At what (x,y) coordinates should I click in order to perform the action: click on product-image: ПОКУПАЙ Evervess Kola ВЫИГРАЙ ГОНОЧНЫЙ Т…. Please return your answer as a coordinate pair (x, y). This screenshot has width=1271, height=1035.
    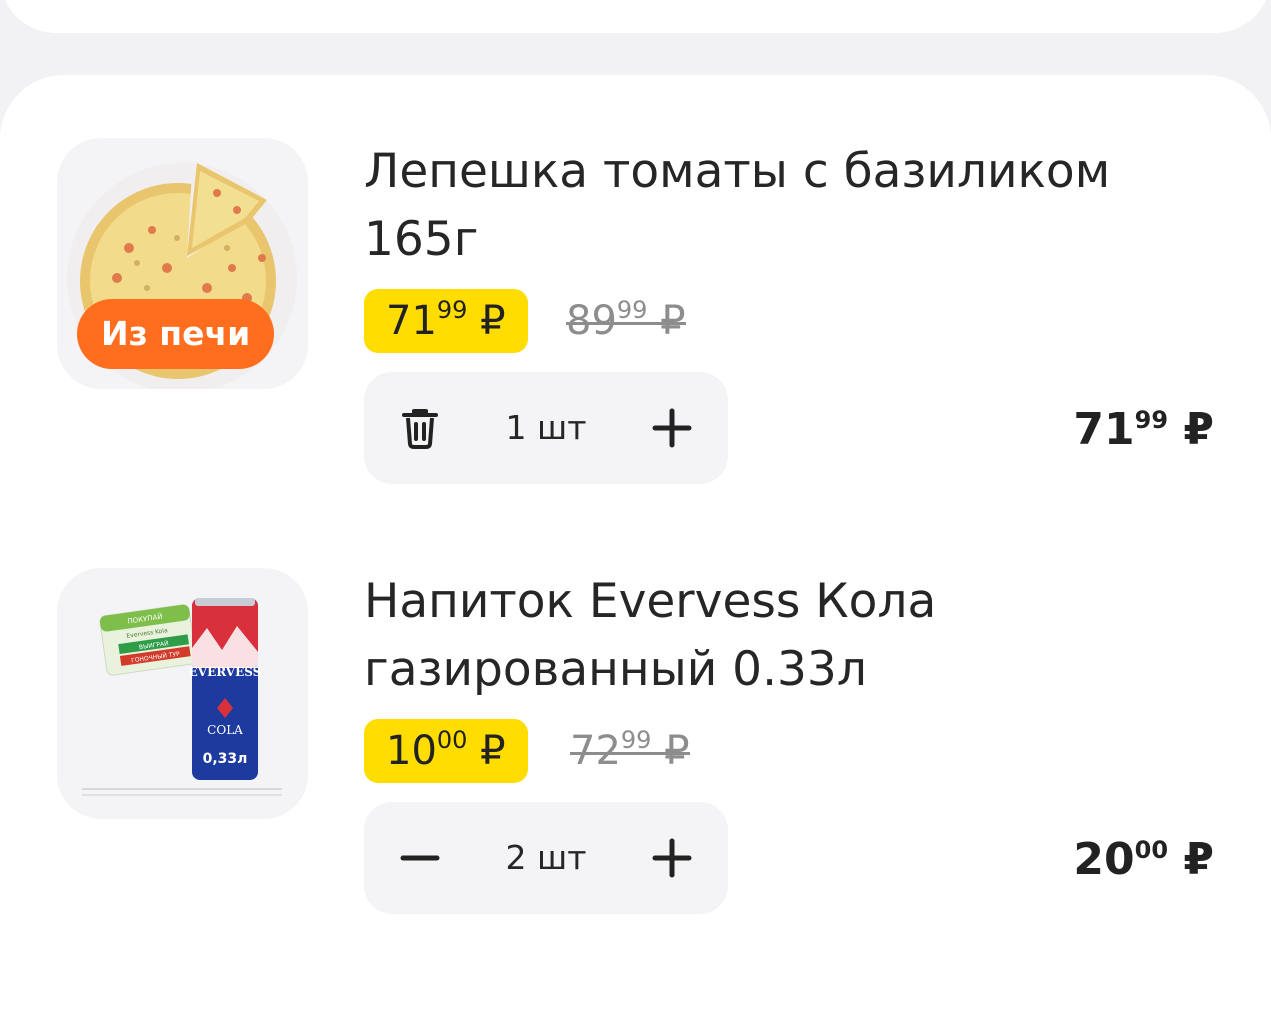
    Looking at the image, I should click on (182, 693).